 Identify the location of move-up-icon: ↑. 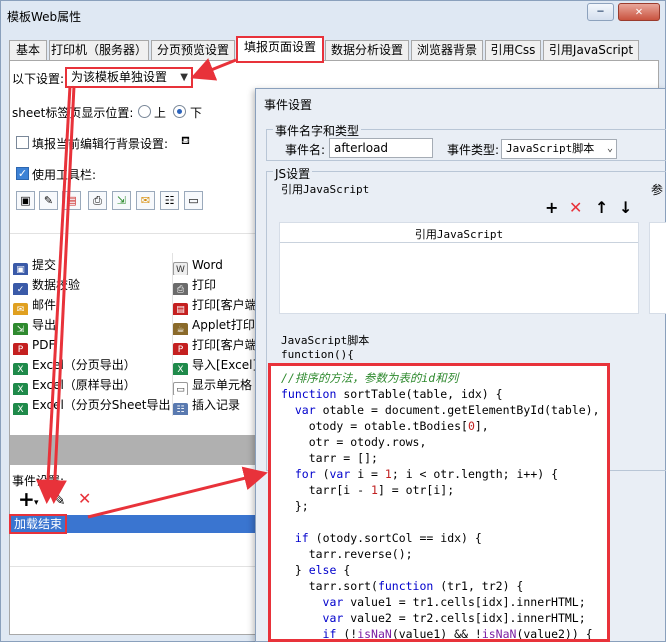
(601, 208).